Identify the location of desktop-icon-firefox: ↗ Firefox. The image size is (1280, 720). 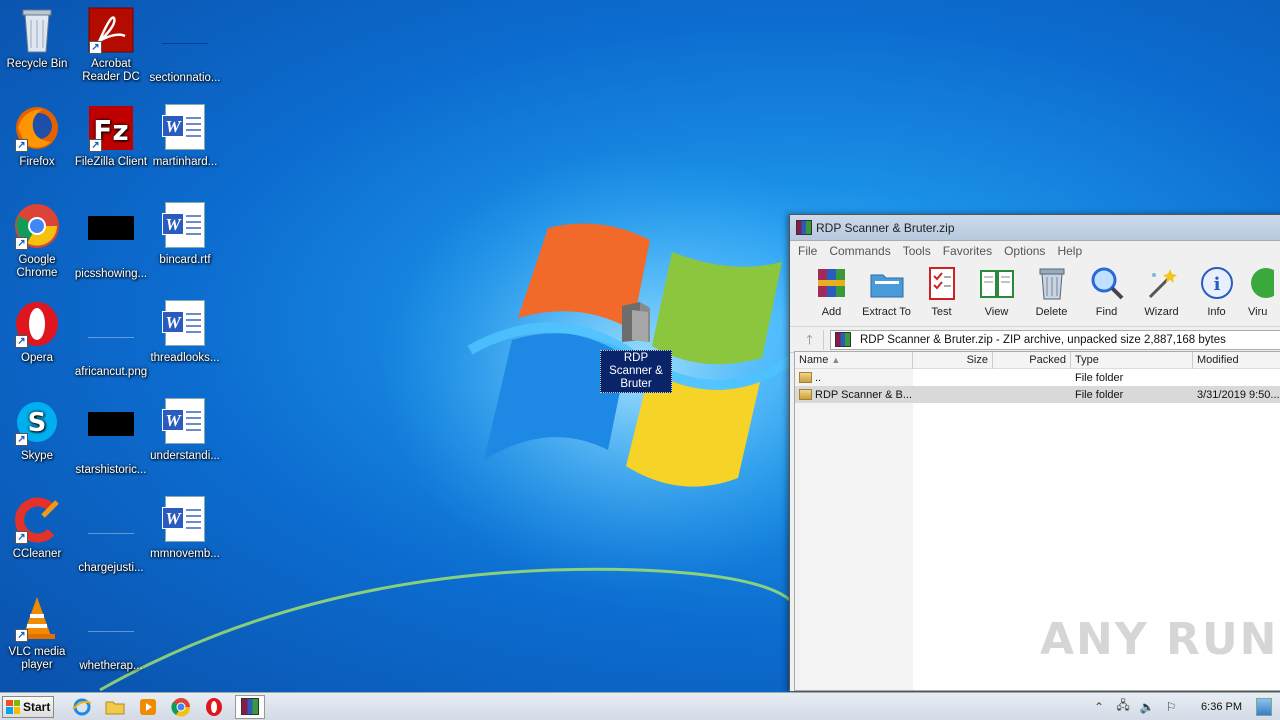
(37, 136).